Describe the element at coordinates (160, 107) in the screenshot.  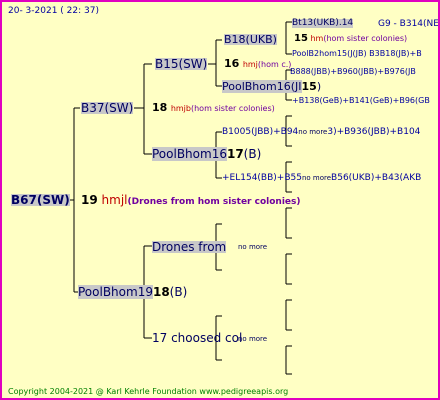
I see `sire-gen-number: 18` at that location.